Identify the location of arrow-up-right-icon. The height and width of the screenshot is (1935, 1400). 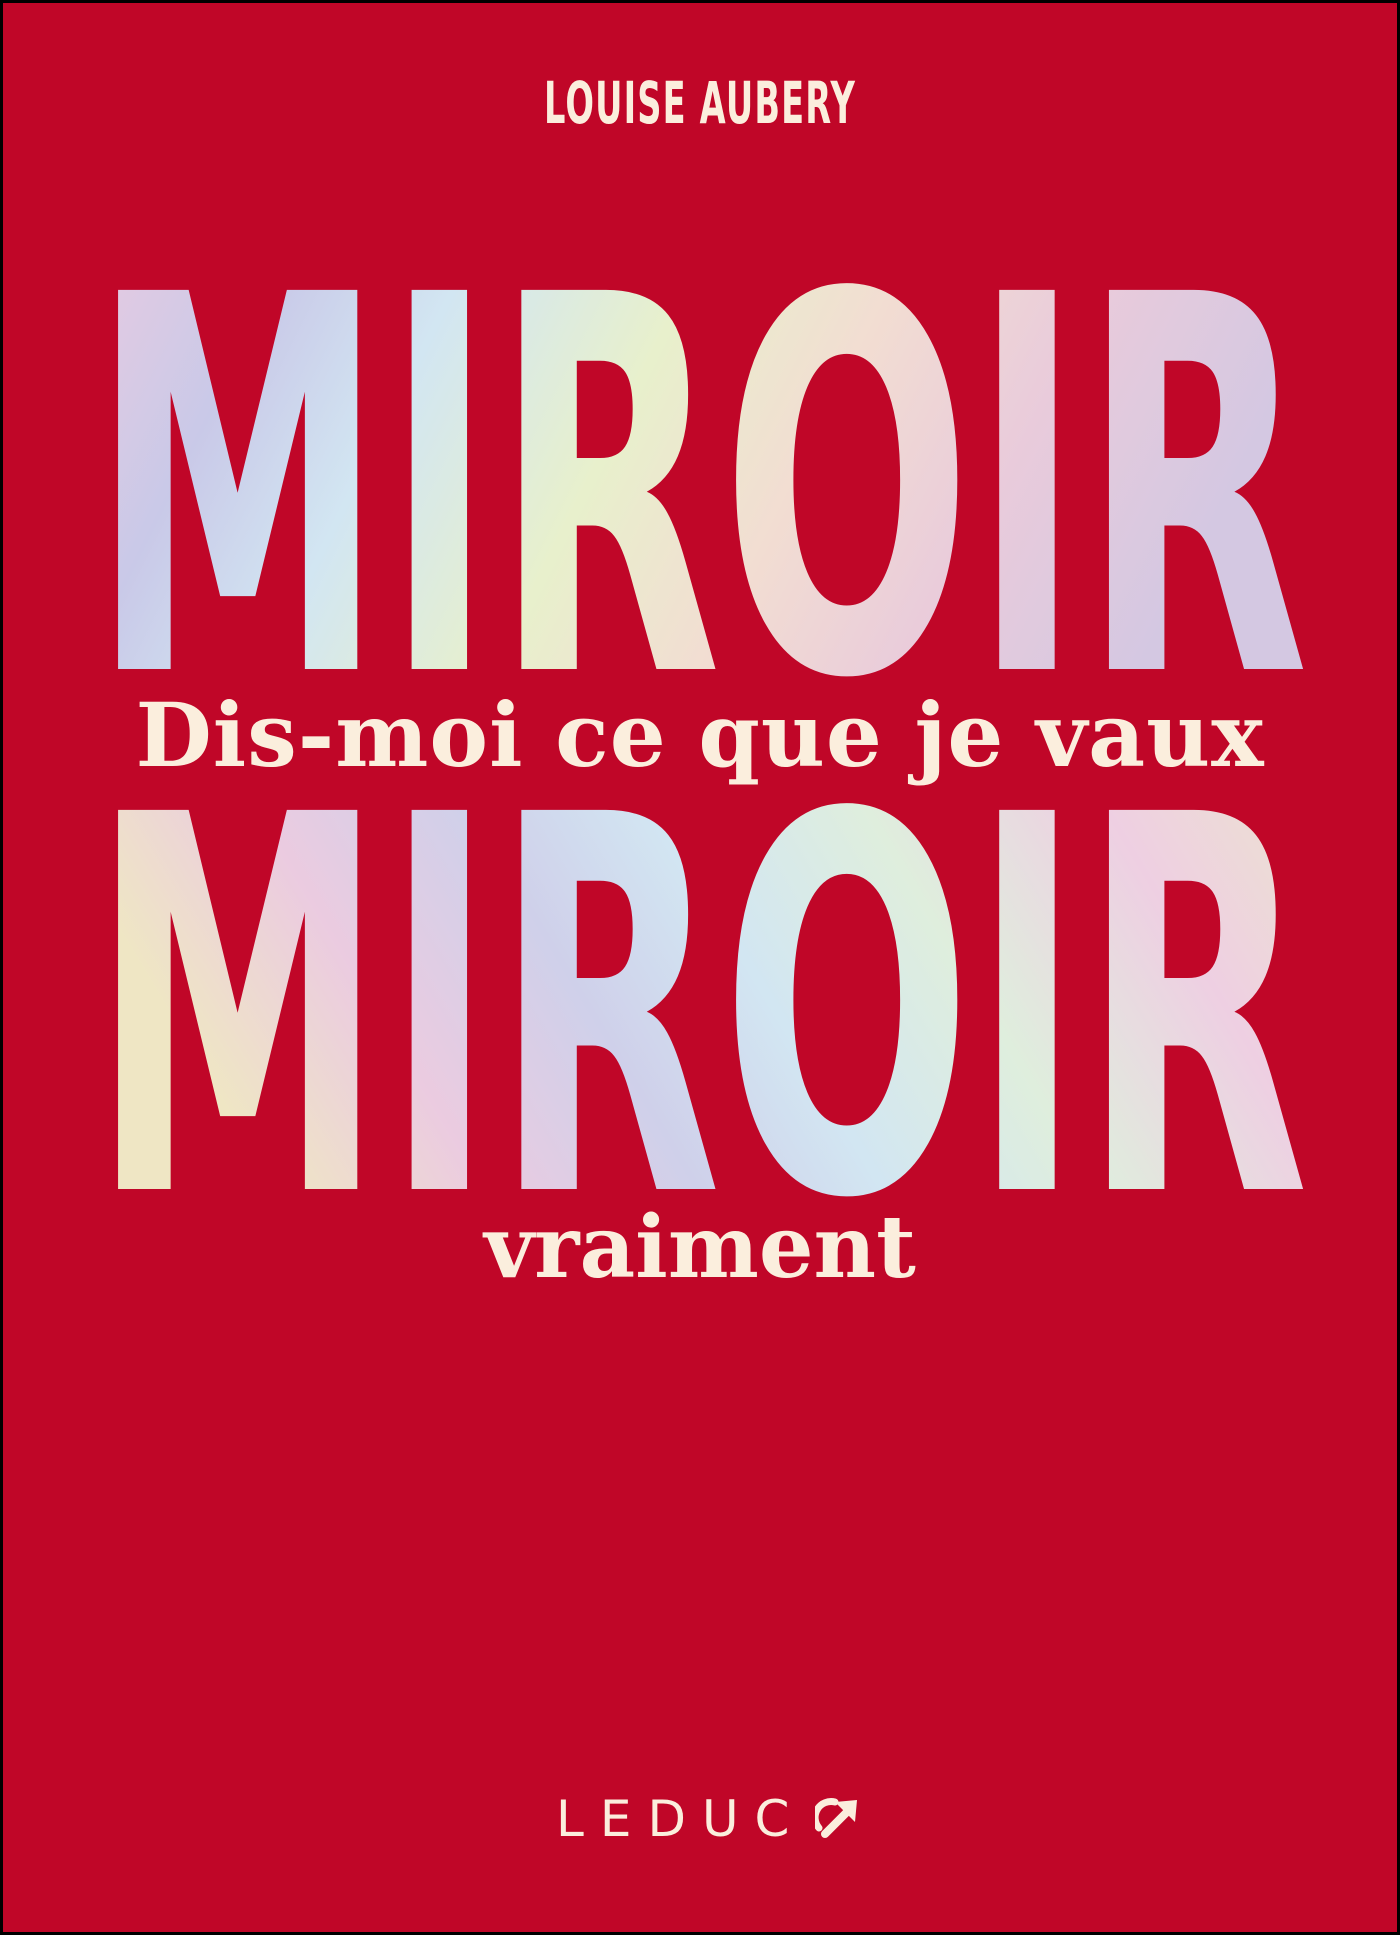
(836, 1818).